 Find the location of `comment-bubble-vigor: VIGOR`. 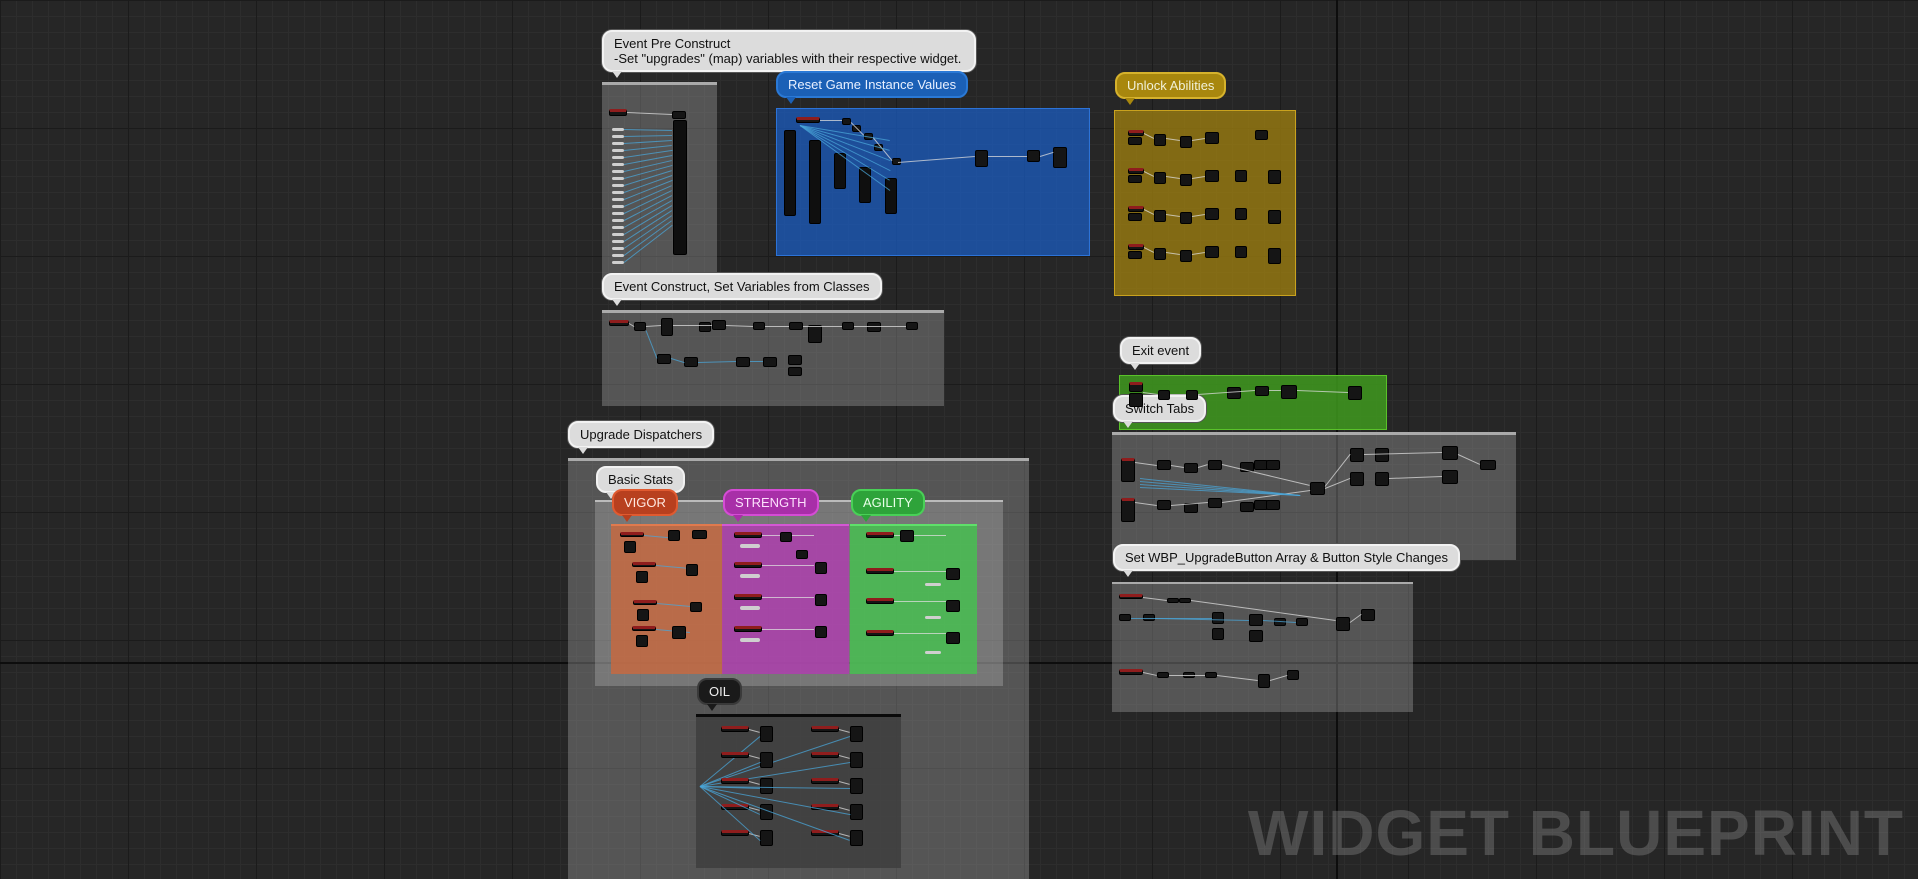

comment-bubble-vigor: VIGOR is located at coordinates (645, 505).